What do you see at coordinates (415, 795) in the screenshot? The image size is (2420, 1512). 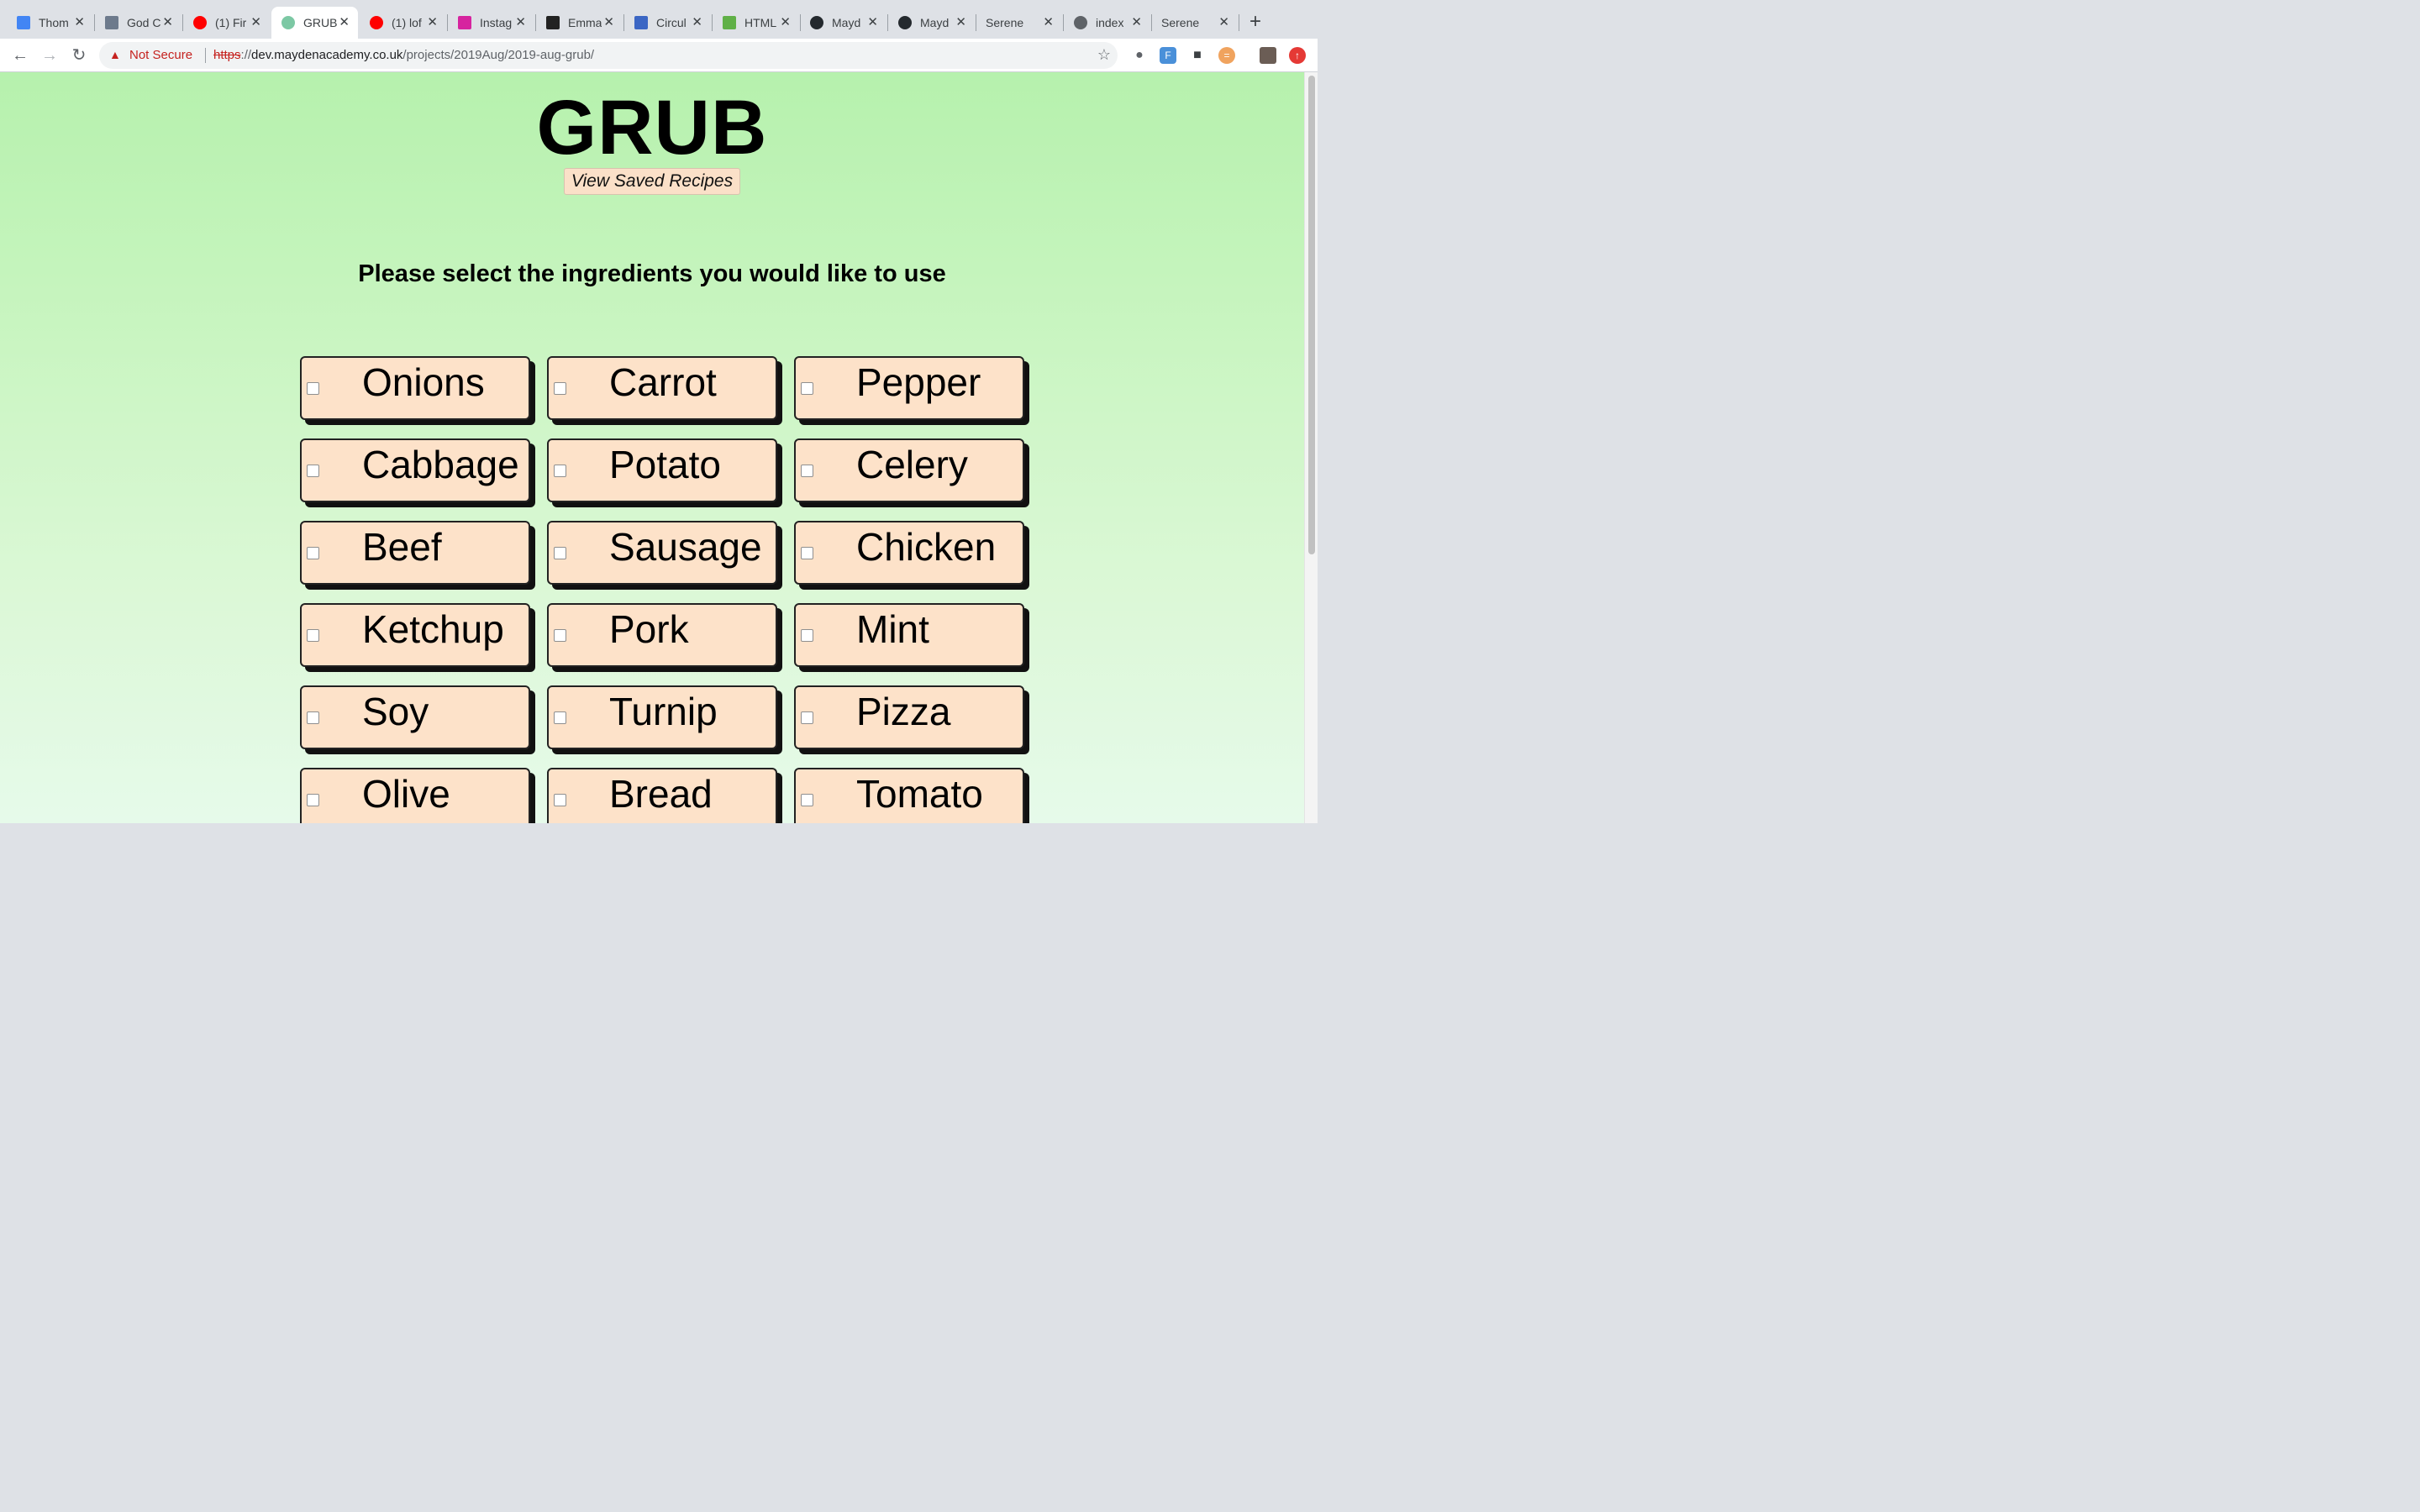 I see `ingredient-card: Olive` at bounding box center [415, 795].